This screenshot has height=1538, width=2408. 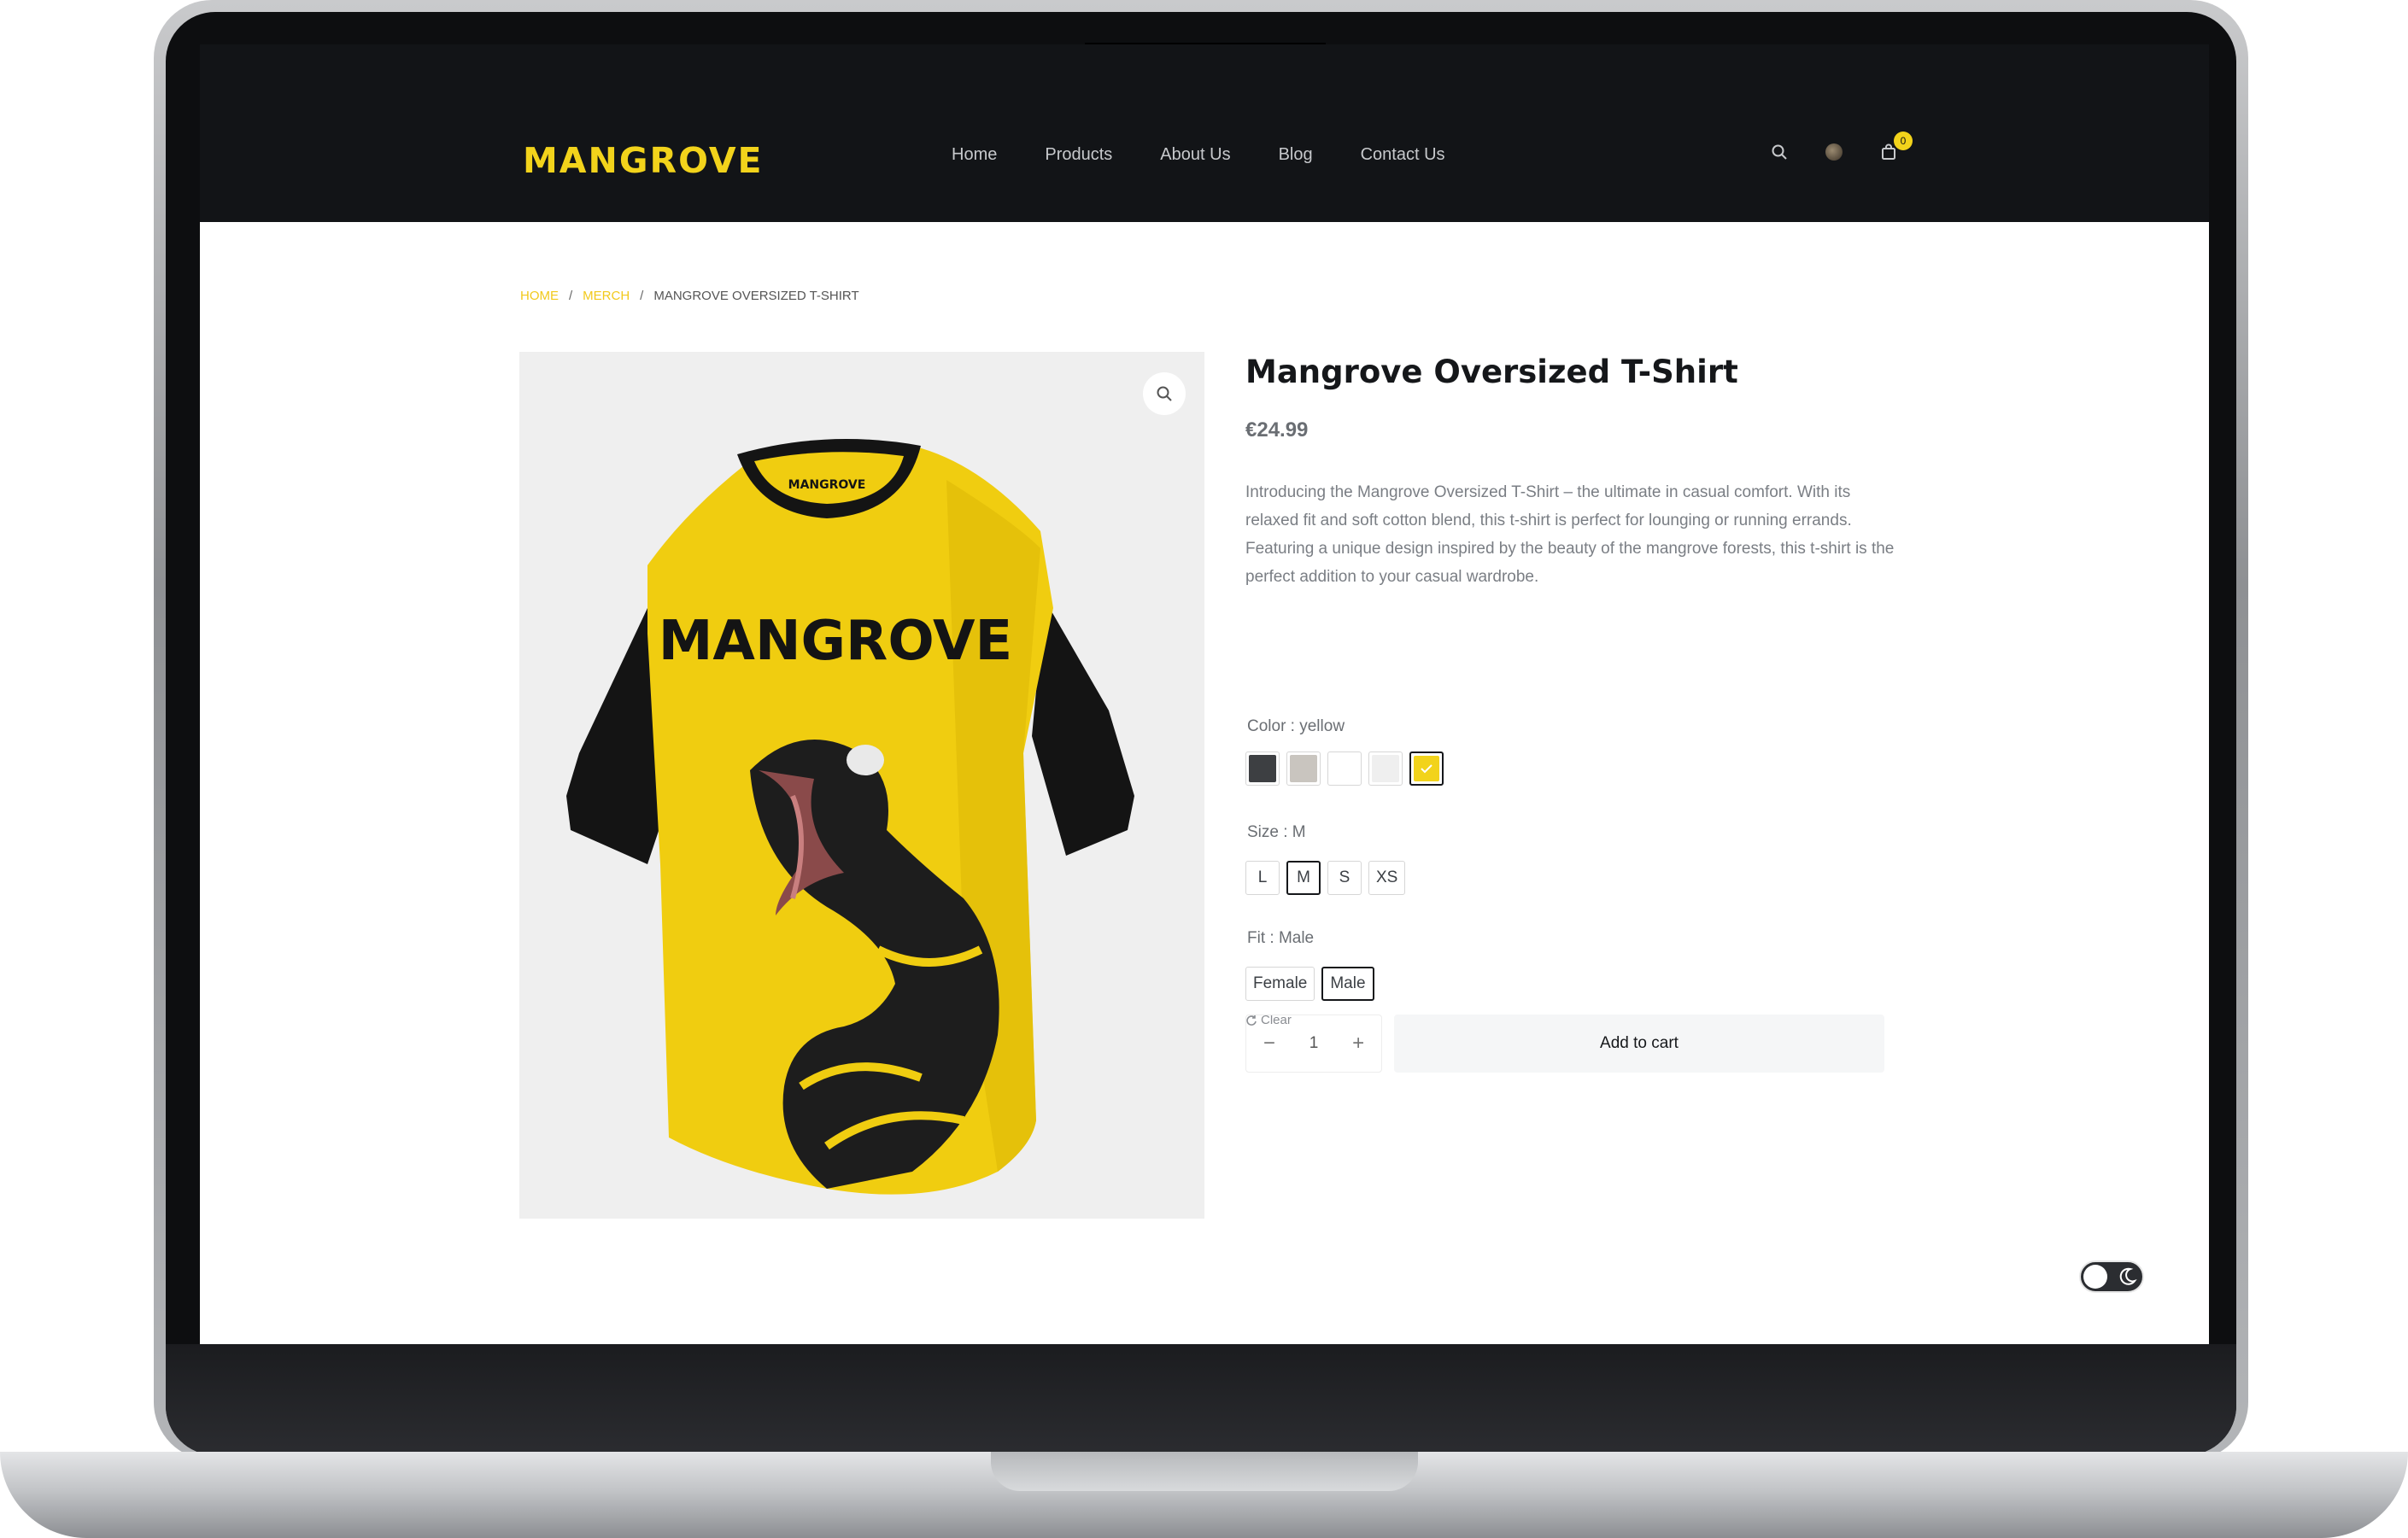 What do you see at coordinates (1296, 155) in the screenshot?
I see `nav-blog: Blog` at bounding box center [1296, 155].